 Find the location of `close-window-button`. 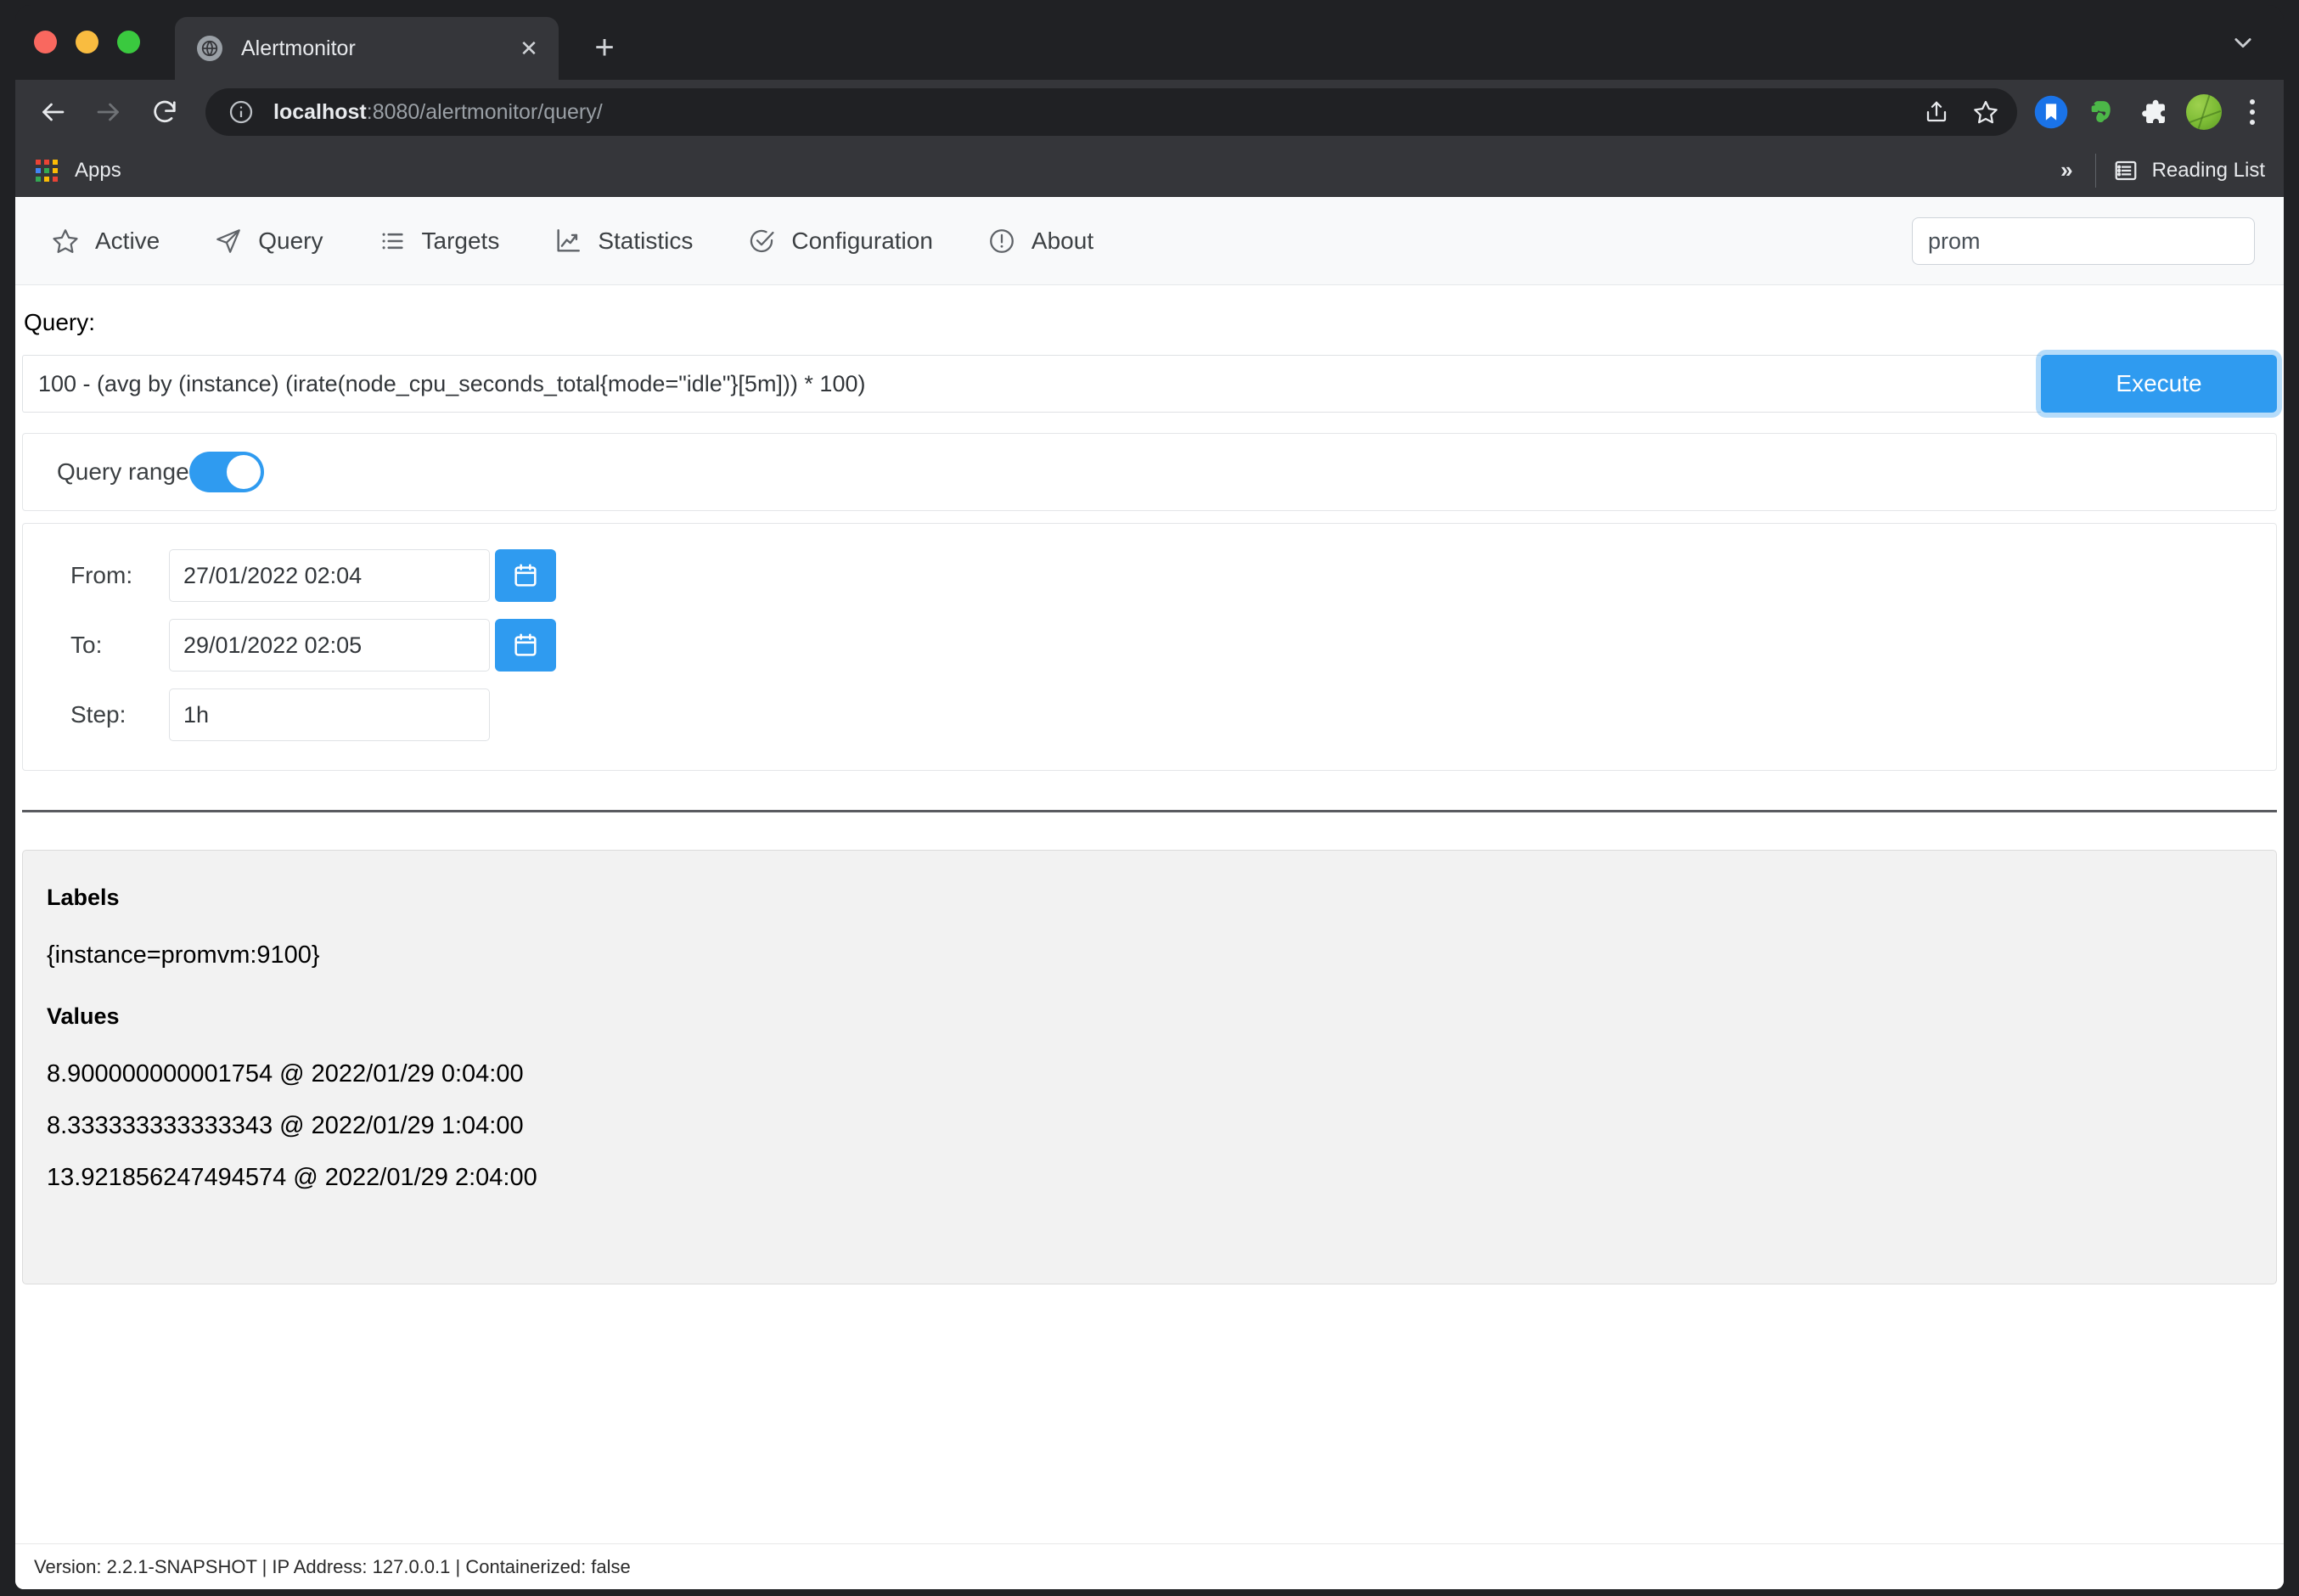

close-window-button is located at coordinates (45, 42).